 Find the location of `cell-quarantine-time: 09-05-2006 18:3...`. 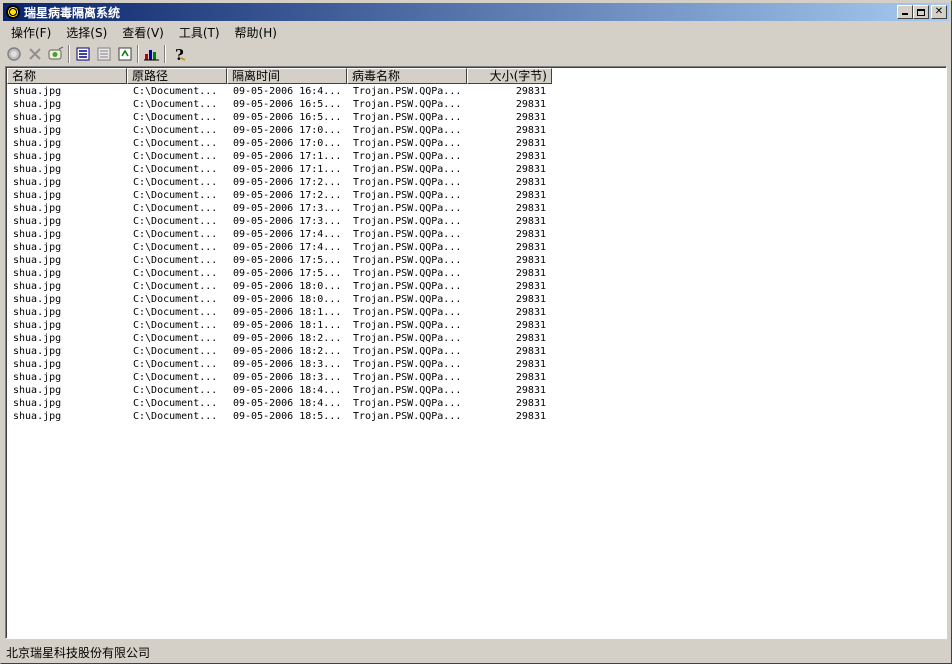

cell-quarantine-time: 09-05-2006 18:3... is located at coordinates (287, 377).